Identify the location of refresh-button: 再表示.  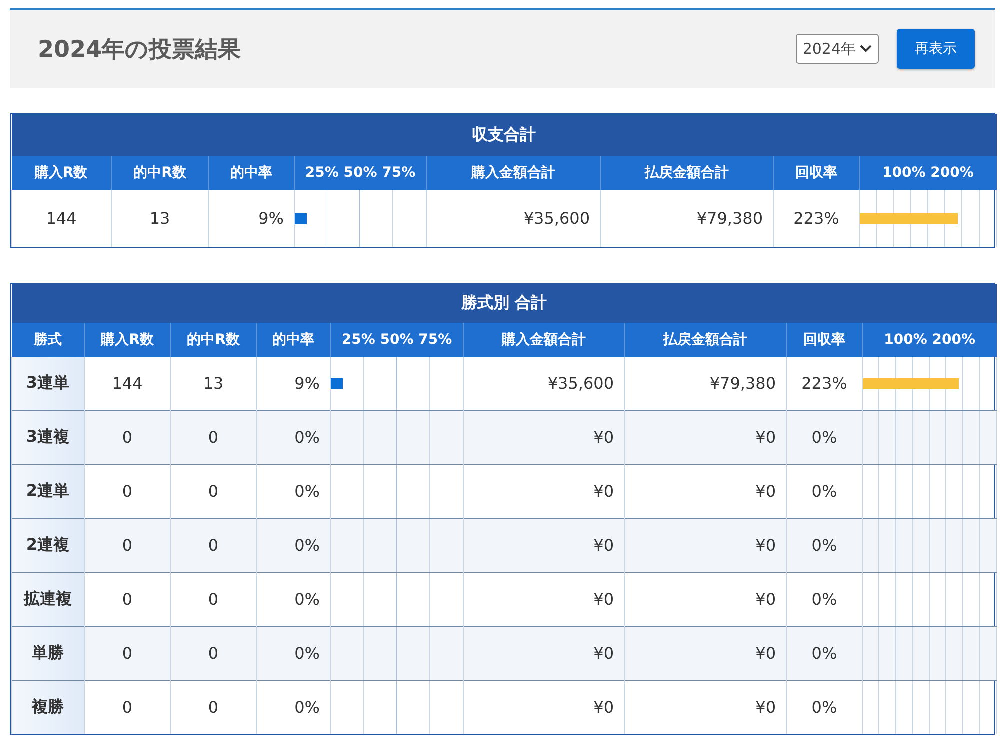
(936, 49).